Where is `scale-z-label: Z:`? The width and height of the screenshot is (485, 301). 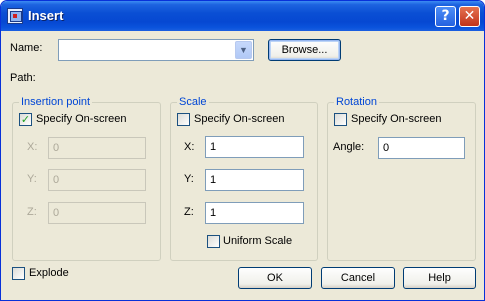 scale-z-label: Z: is located at coordinates (189, 212).